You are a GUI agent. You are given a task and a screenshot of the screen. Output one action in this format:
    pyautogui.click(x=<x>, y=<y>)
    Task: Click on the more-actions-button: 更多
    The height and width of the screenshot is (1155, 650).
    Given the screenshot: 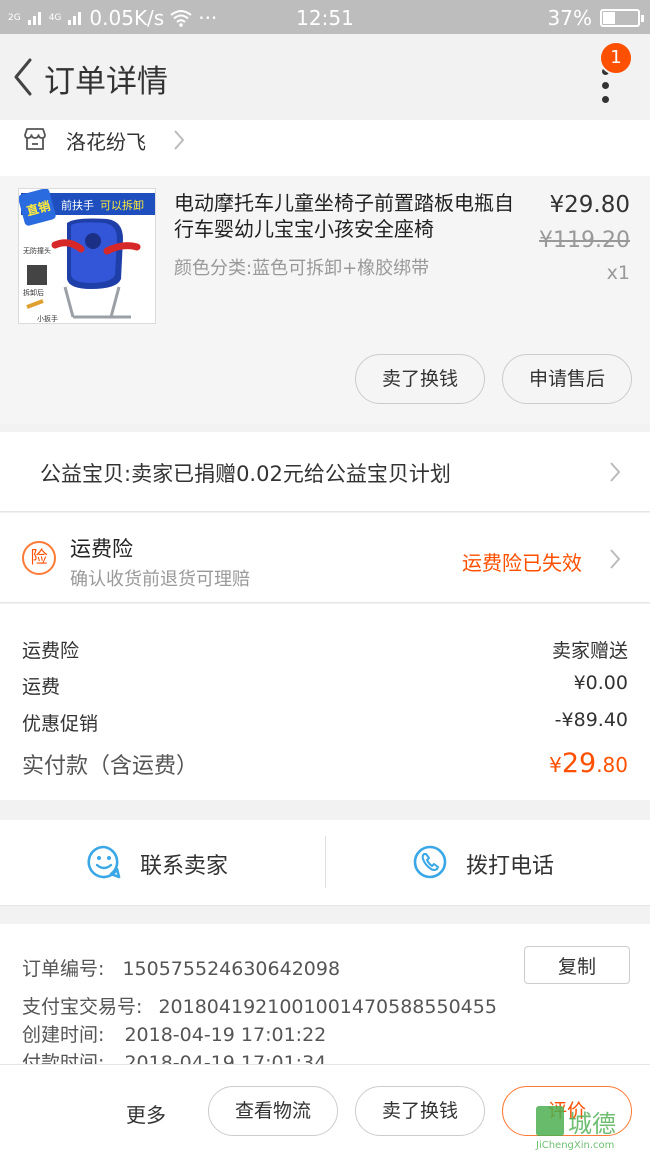 What is the action you would take?
    pyautogui.click(x=146, y=1113)
    